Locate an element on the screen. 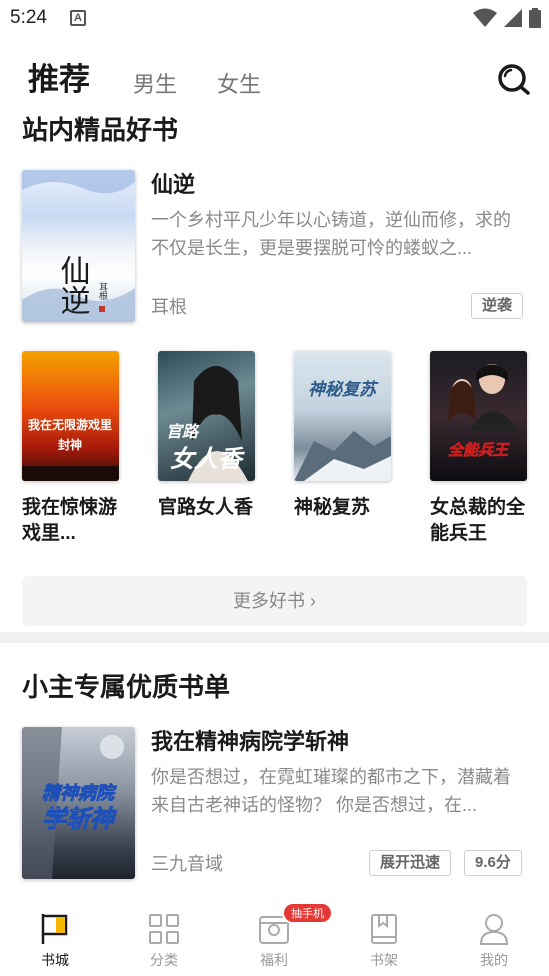 This screenshot has width=549, height=976. grid-book-cover-4: 全能兵王 is located at coordinates (478, 416).